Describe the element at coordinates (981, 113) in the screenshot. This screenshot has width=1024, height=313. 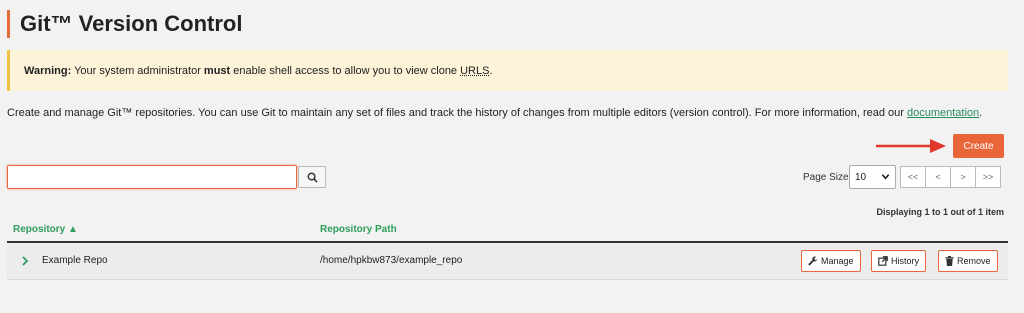
I see `intro-period: .` at that location.